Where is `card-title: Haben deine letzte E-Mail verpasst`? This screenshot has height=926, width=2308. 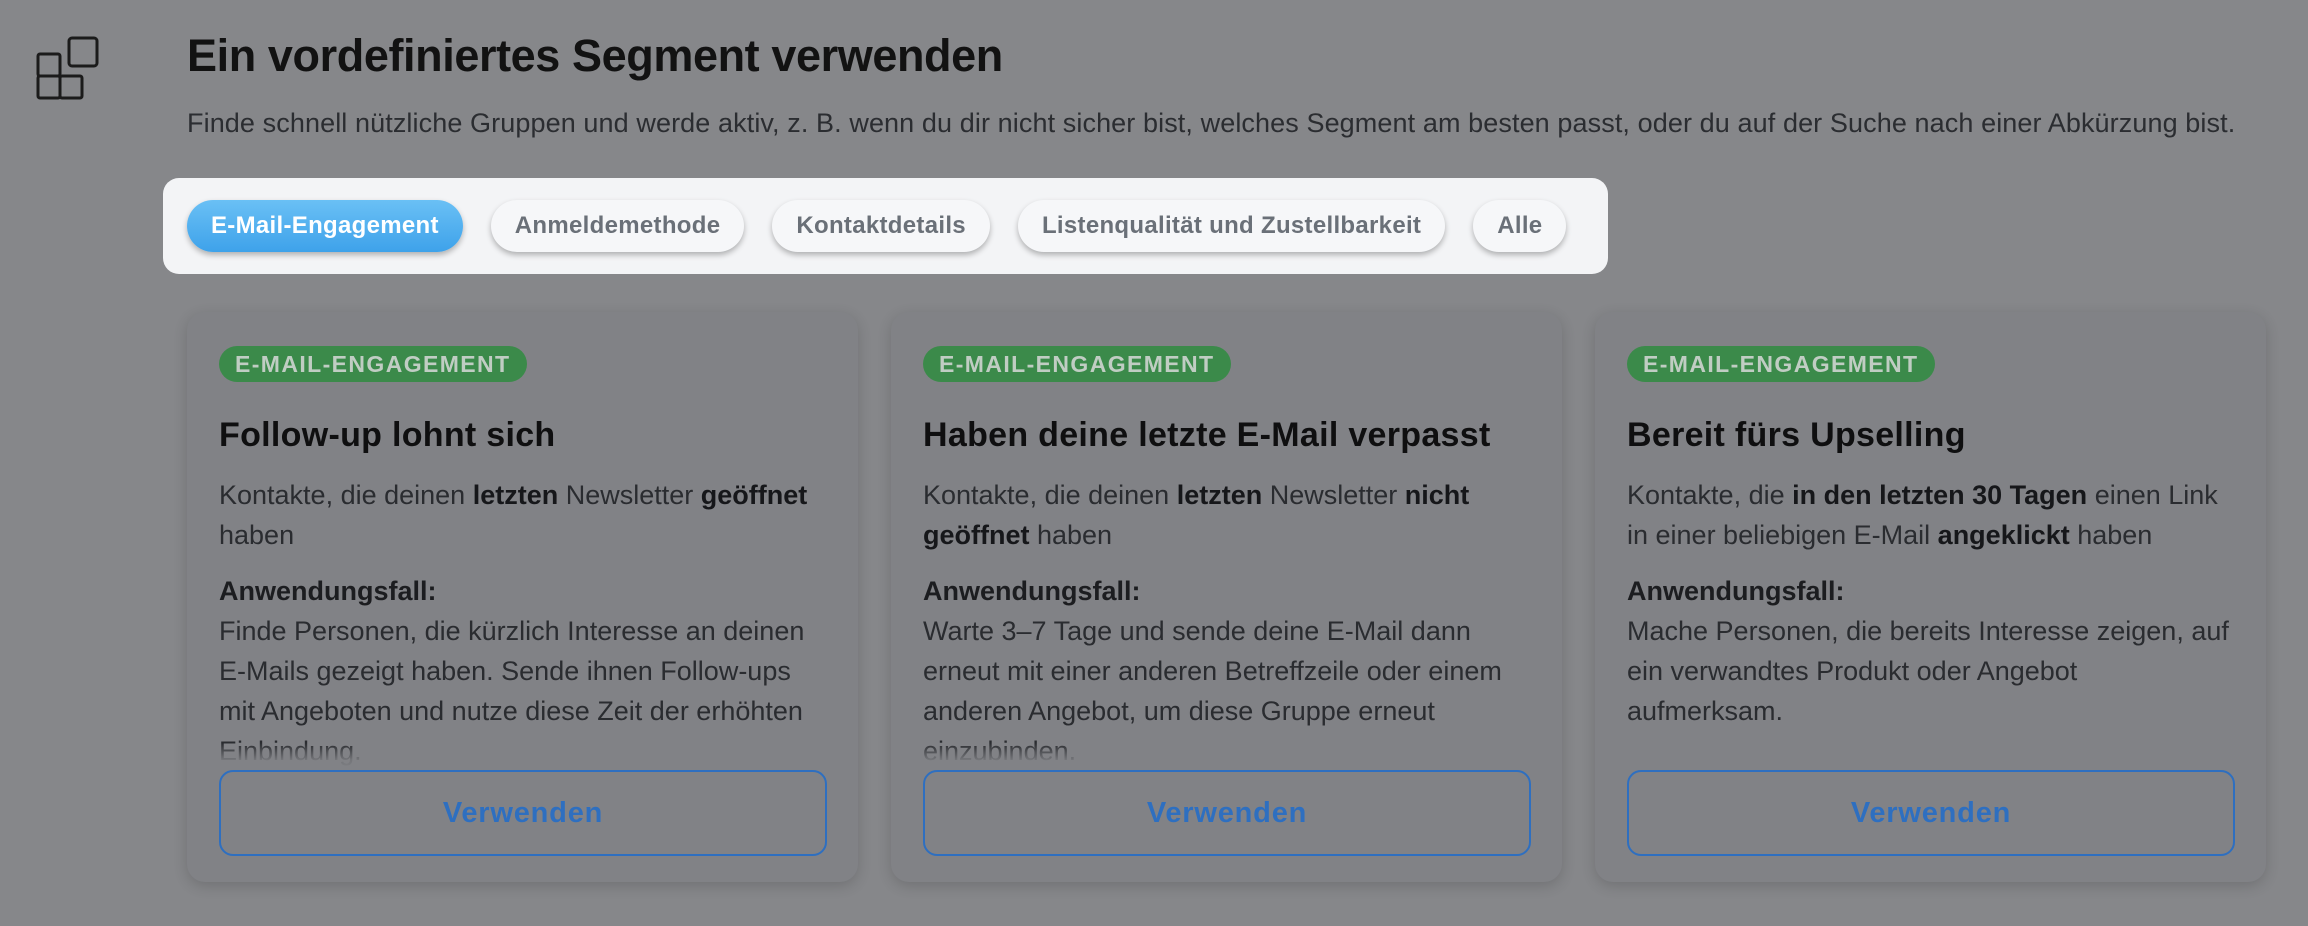
card-title: Haben deine letzte E-Mail verpasst is located at coordinates (1207, 435).